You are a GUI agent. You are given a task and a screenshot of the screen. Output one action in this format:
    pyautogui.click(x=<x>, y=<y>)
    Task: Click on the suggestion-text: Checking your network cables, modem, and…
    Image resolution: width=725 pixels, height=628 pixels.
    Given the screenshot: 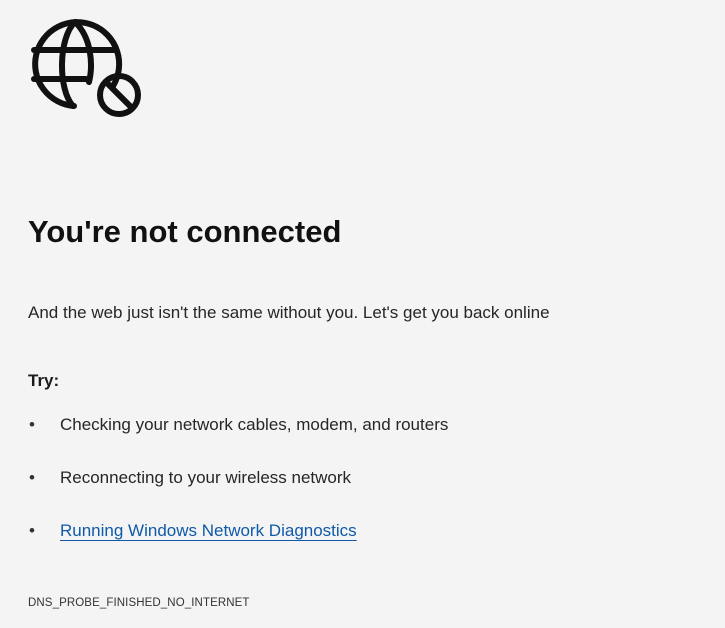 What is the action you would take?
    pyautogui.click(x=254, y=424)
    